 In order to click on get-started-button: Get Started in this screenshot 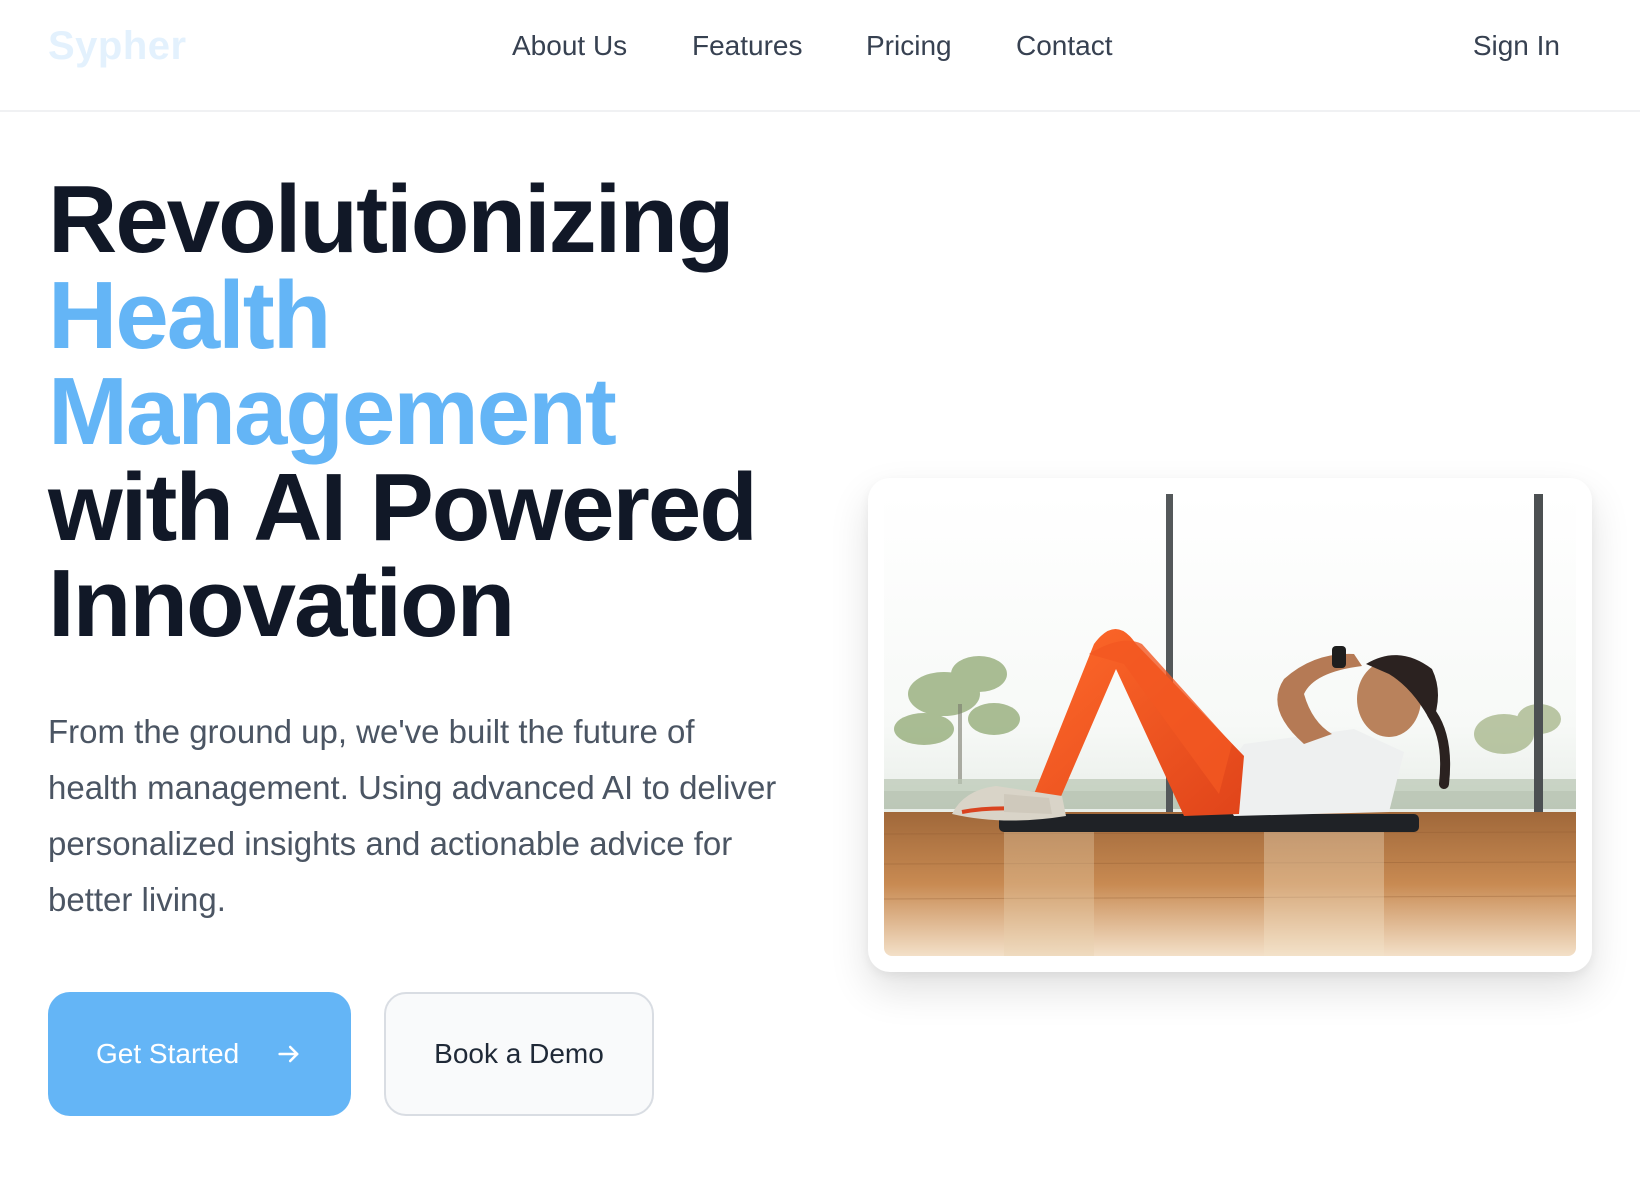, I will do `click(199, 1054)`.